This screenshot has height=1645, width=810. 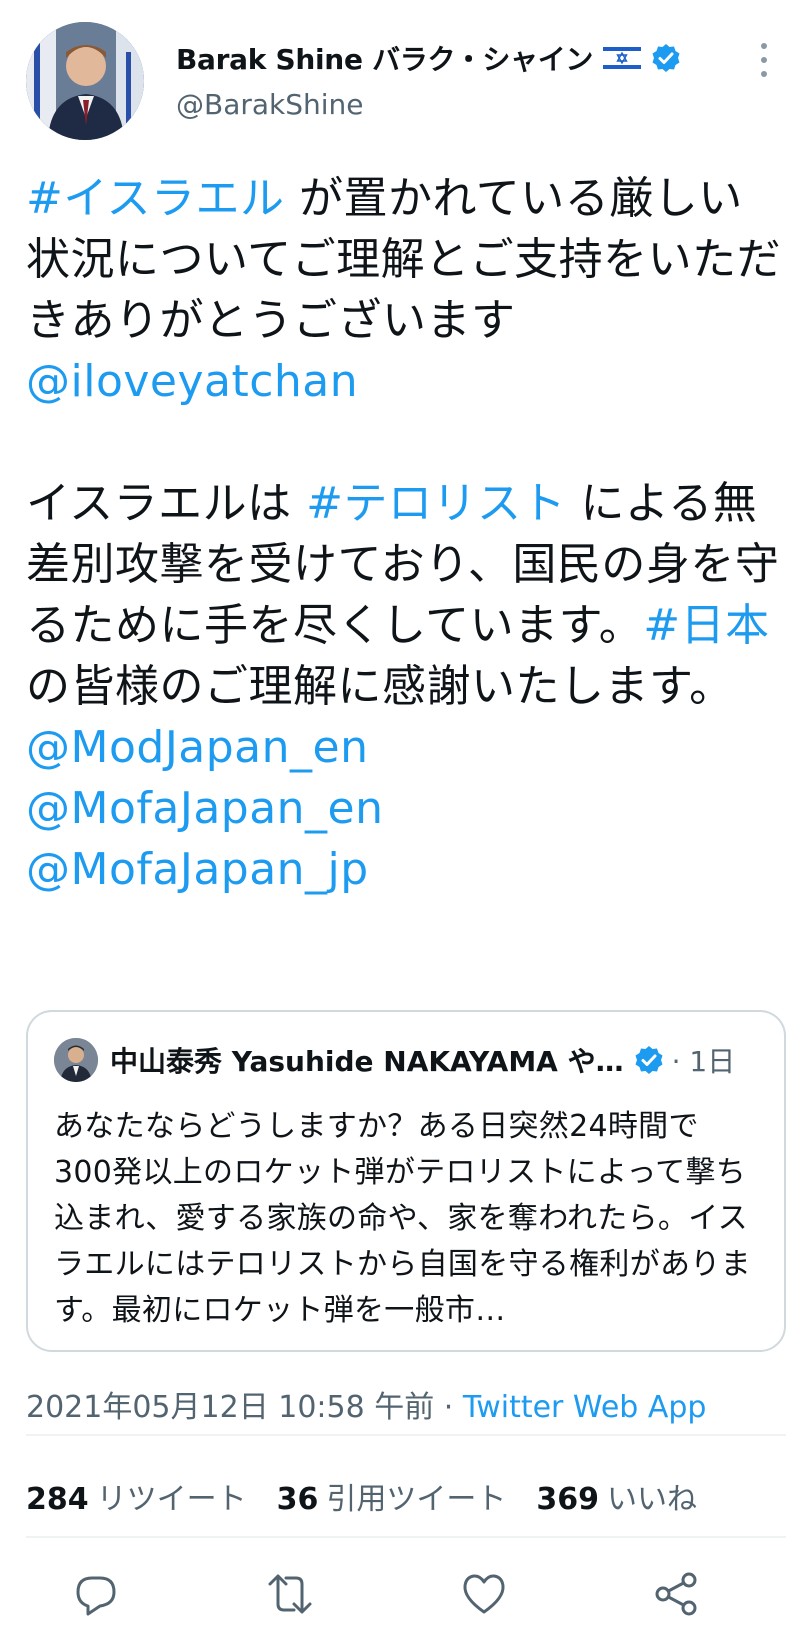 What do you see at coordinates (297, 1499) in the screenshot?
I see `quotes-count: 36` at bounding box center [297, 1499].